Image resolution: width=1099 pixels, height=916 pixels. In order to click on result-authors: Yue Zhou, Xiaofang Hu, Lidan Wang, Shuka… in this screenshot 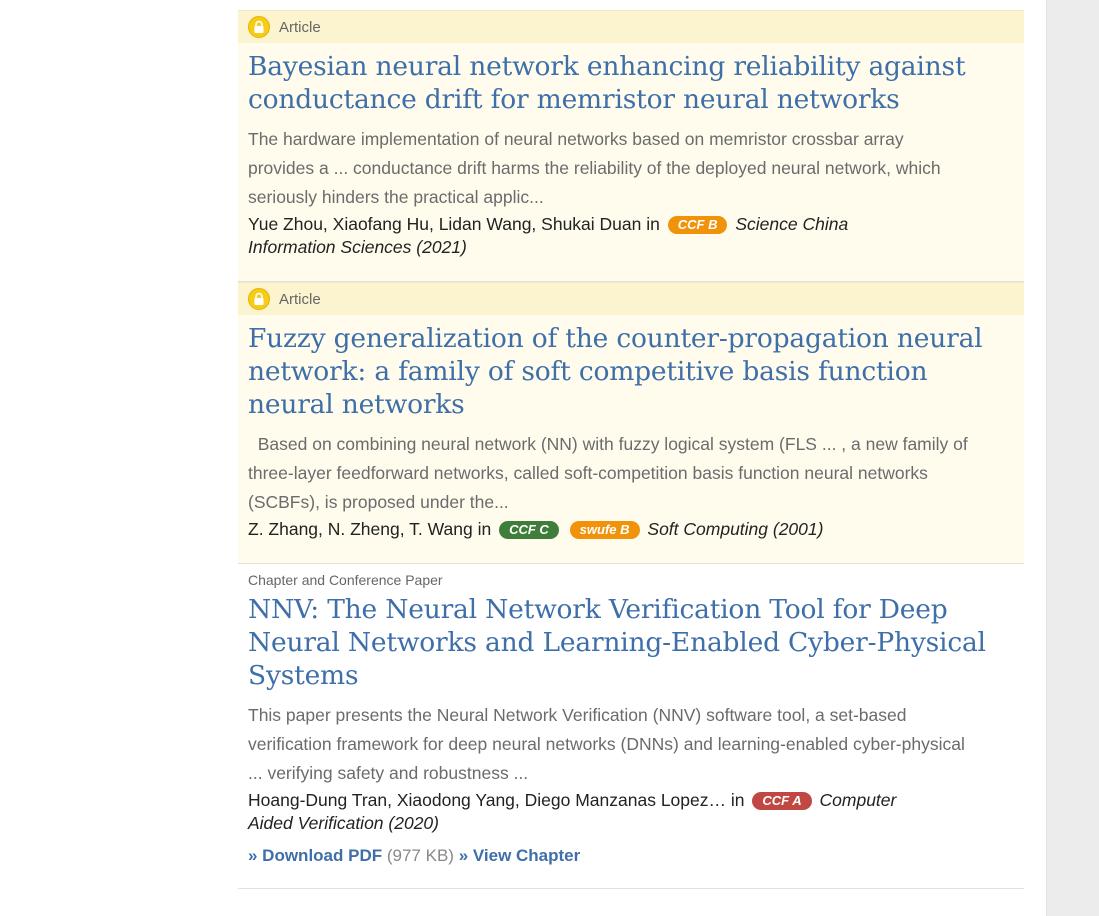, I will do `click(445, 224)`.